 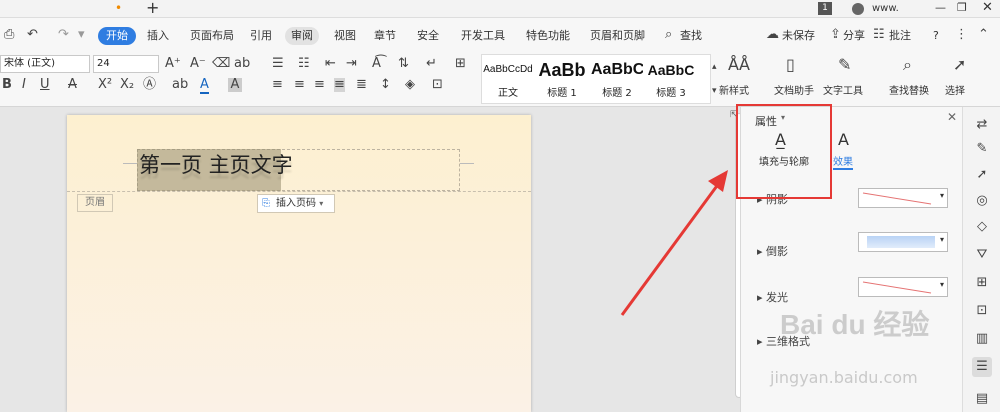 What do you see at coordinates (198, 64) in the screenshot?
I see `shrink-font-icon: A⁻` at bounding box center [198, 64].